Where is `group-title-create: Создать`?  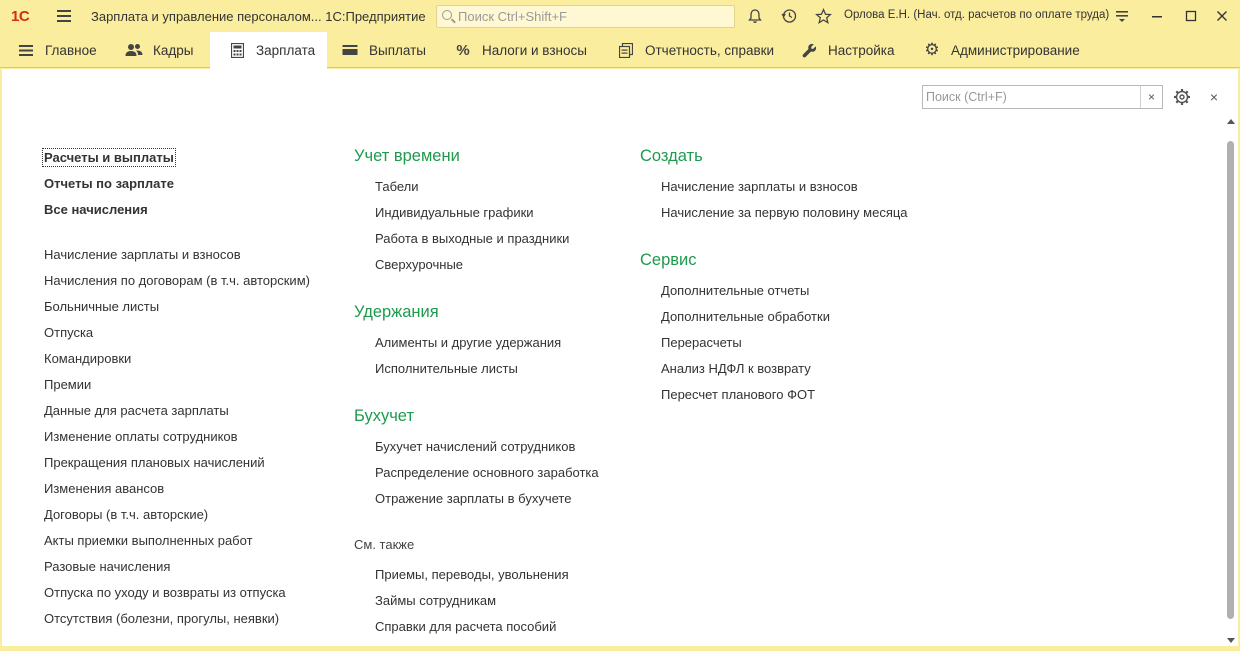
group-title-create: Создать is located at coordinates (671, 156).